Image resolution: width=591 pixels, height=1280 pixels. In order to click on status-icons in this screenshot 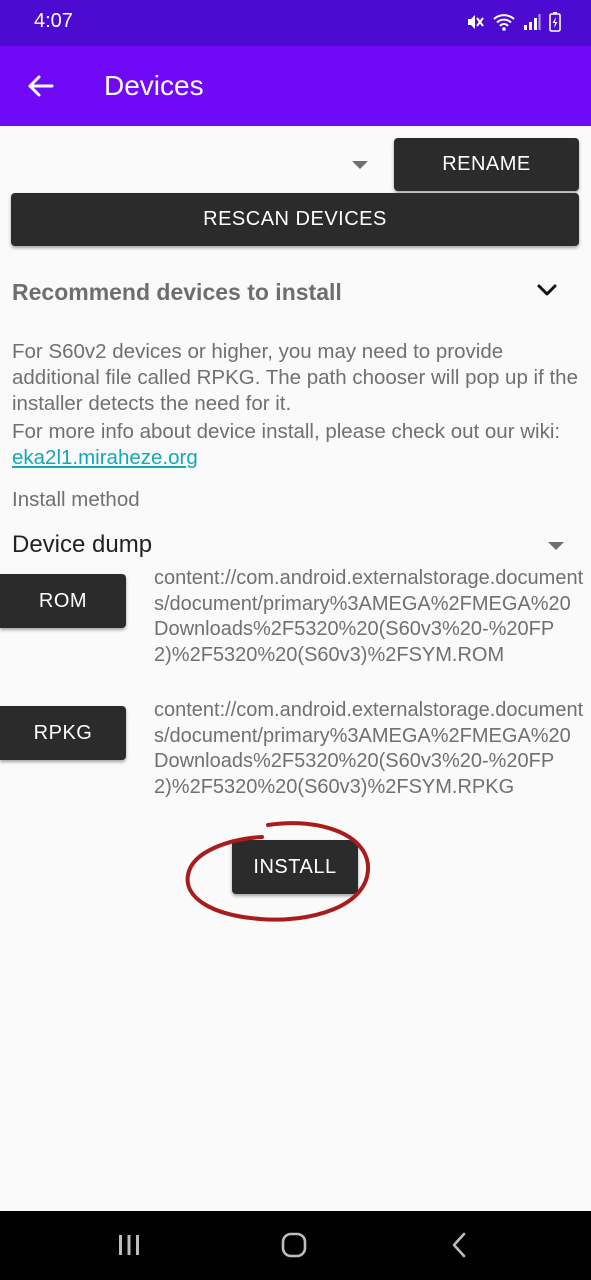, I will do `click(513, 22)`.